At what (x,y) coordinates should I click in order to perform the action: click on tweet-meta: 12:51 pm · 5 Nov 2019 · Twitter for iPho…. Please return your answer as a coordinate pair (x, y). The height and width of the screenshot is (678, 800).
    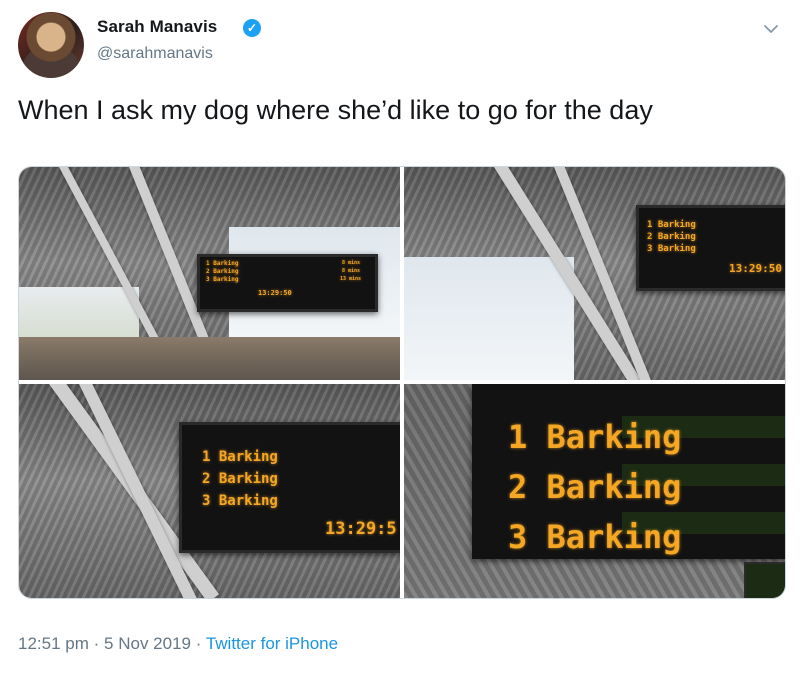
    Looking at the image, I should click on (178, 644).